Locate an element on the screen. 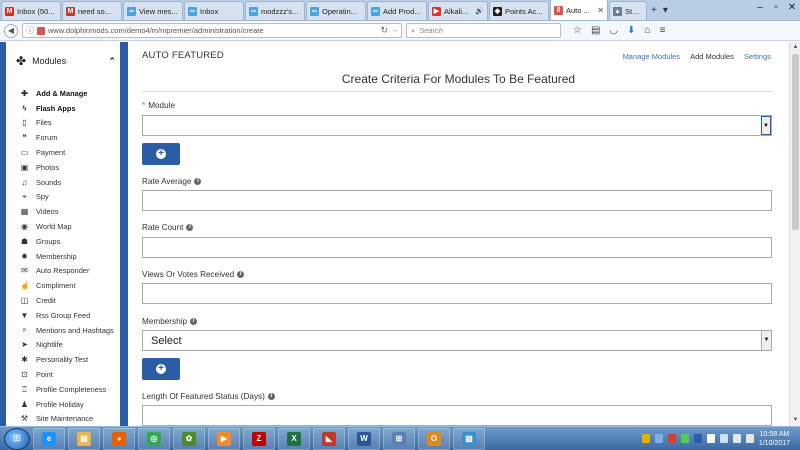  rate-count-input is located at coordinates (457, 247).